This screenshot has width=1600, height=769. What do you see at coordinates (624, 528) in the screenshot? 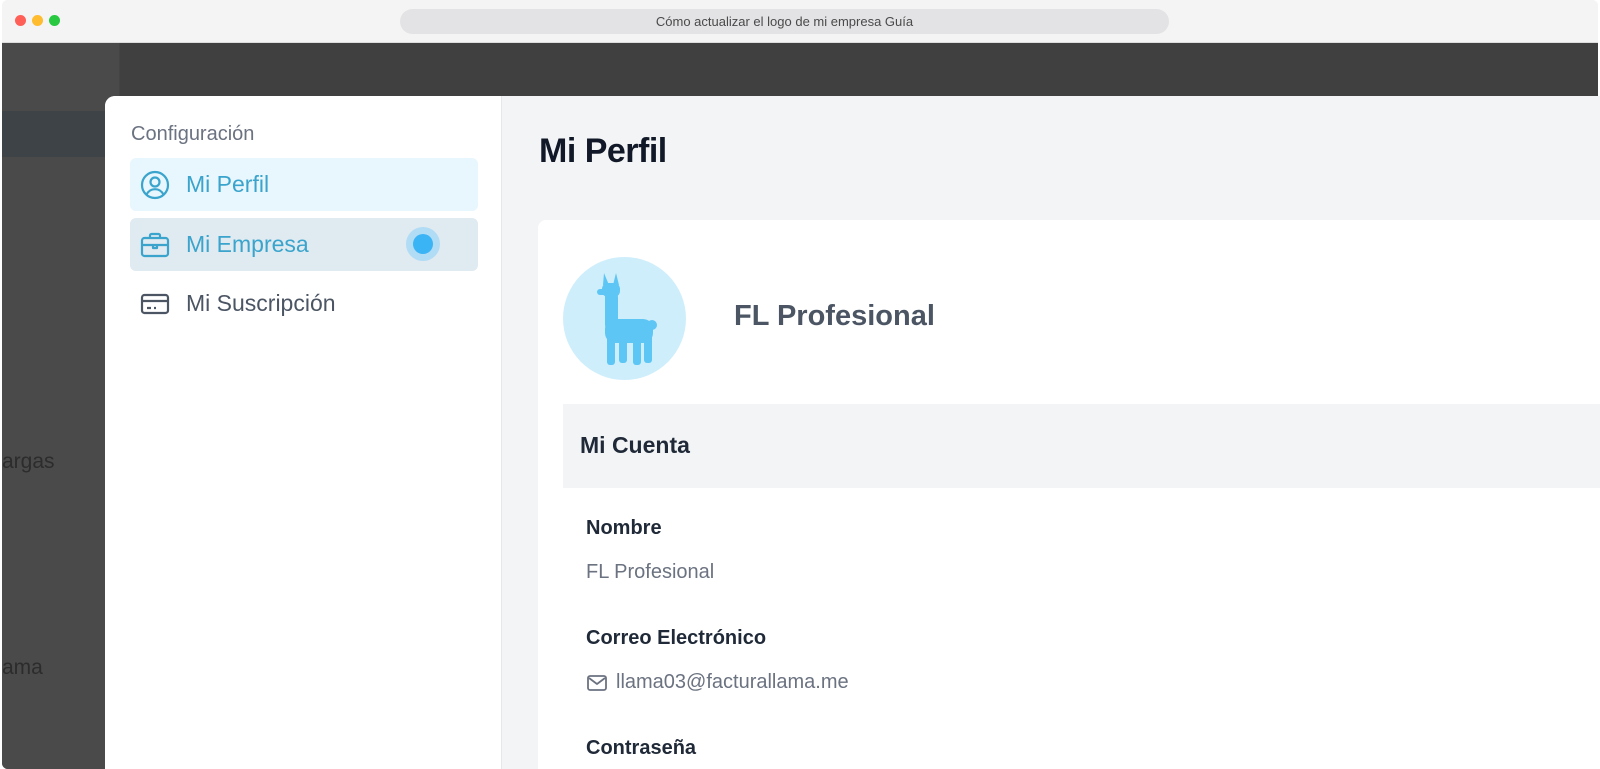
I see `name-label: Nombre` at bounding box center [624, 528].